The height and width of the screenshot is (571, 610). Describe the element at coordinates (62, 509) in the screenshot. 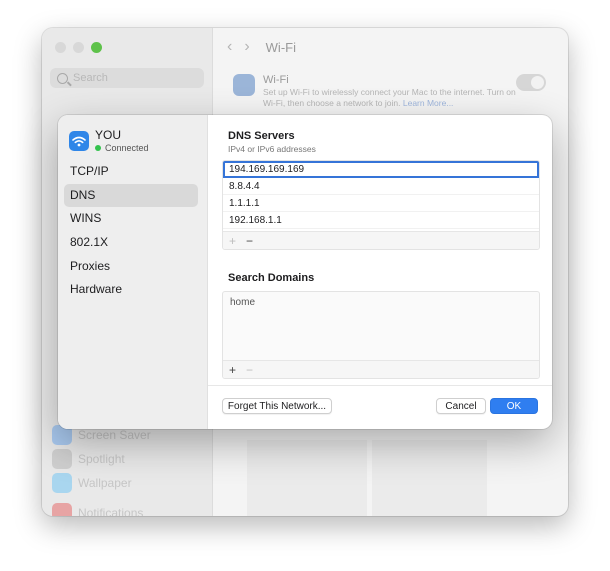

I see `notifications-icon` at that location.